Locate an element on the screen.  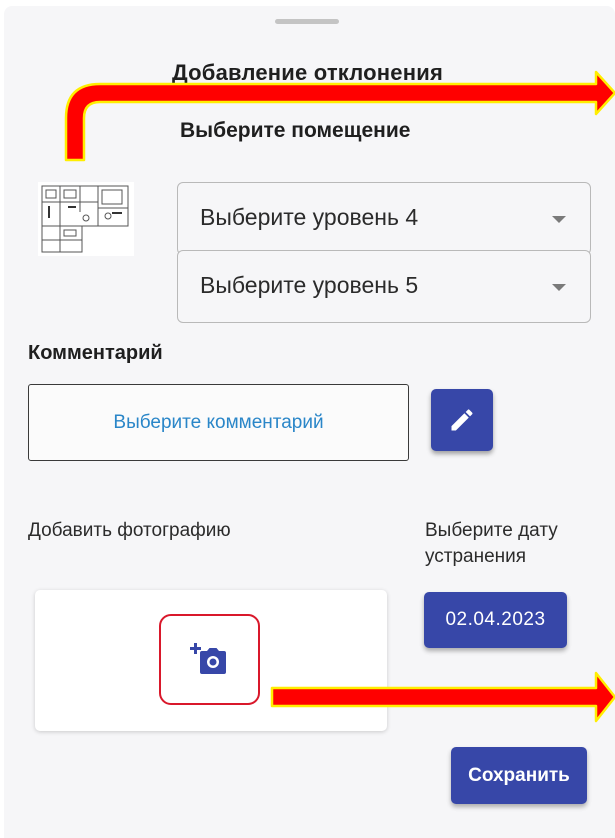
floor-plan-image is located at coordinates (85, 219).